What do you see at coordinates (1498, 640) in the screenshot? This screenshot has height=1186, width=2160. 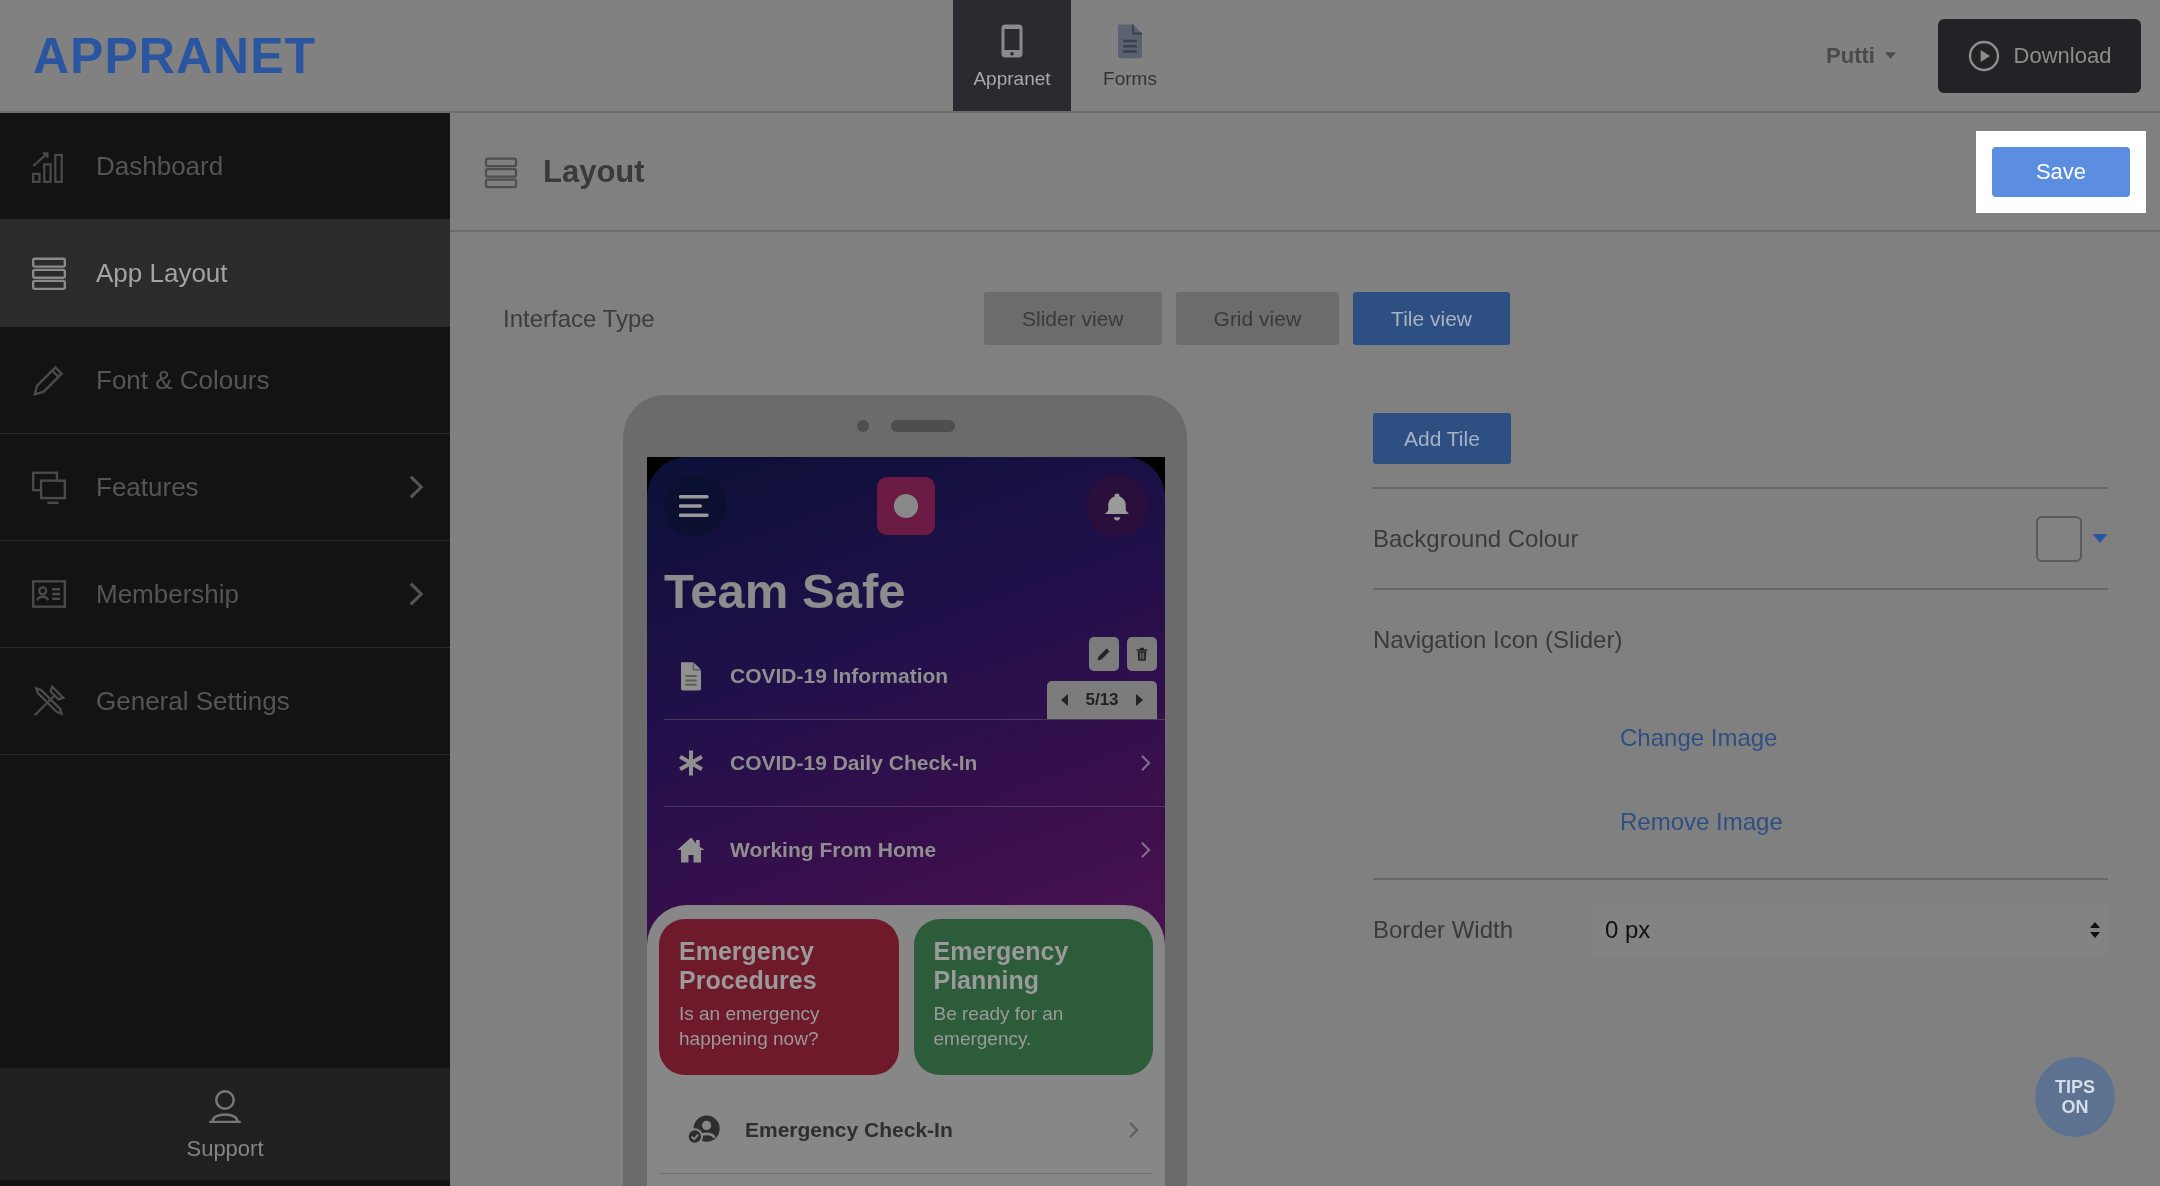 I see `field-label: Navigation Icon (Slider)` at bounding box center [1498, 640].